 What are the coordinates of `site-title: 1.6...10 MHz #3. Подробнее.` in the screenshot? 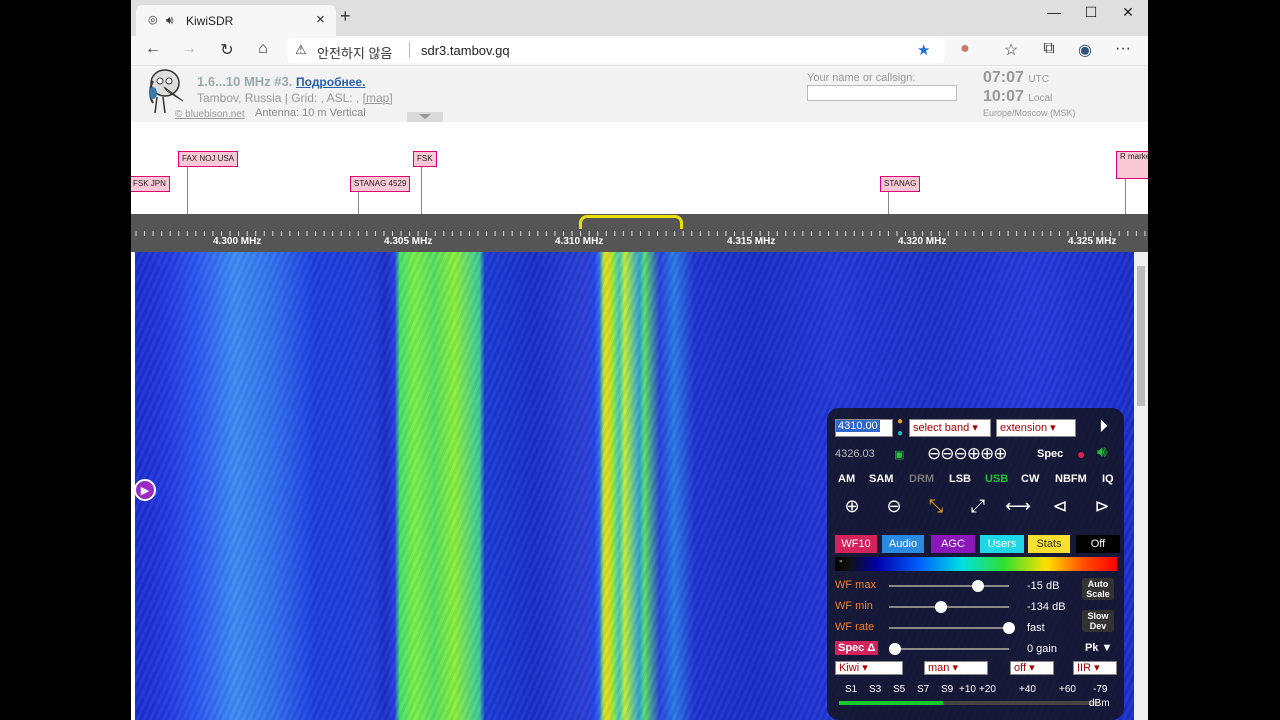 It's located at (281, 81).